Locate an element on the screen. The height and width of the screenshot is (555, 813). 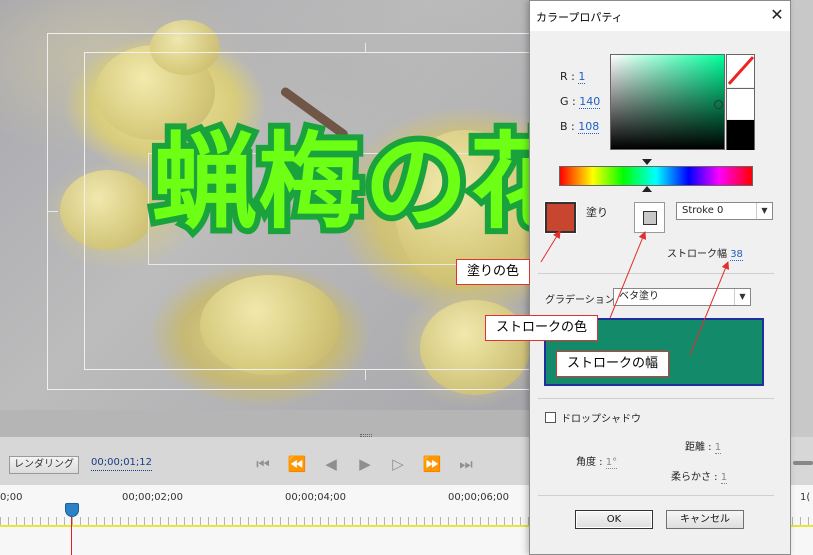
softness-row: 柔らかさ : 1 is located at coordinates (699, 476).